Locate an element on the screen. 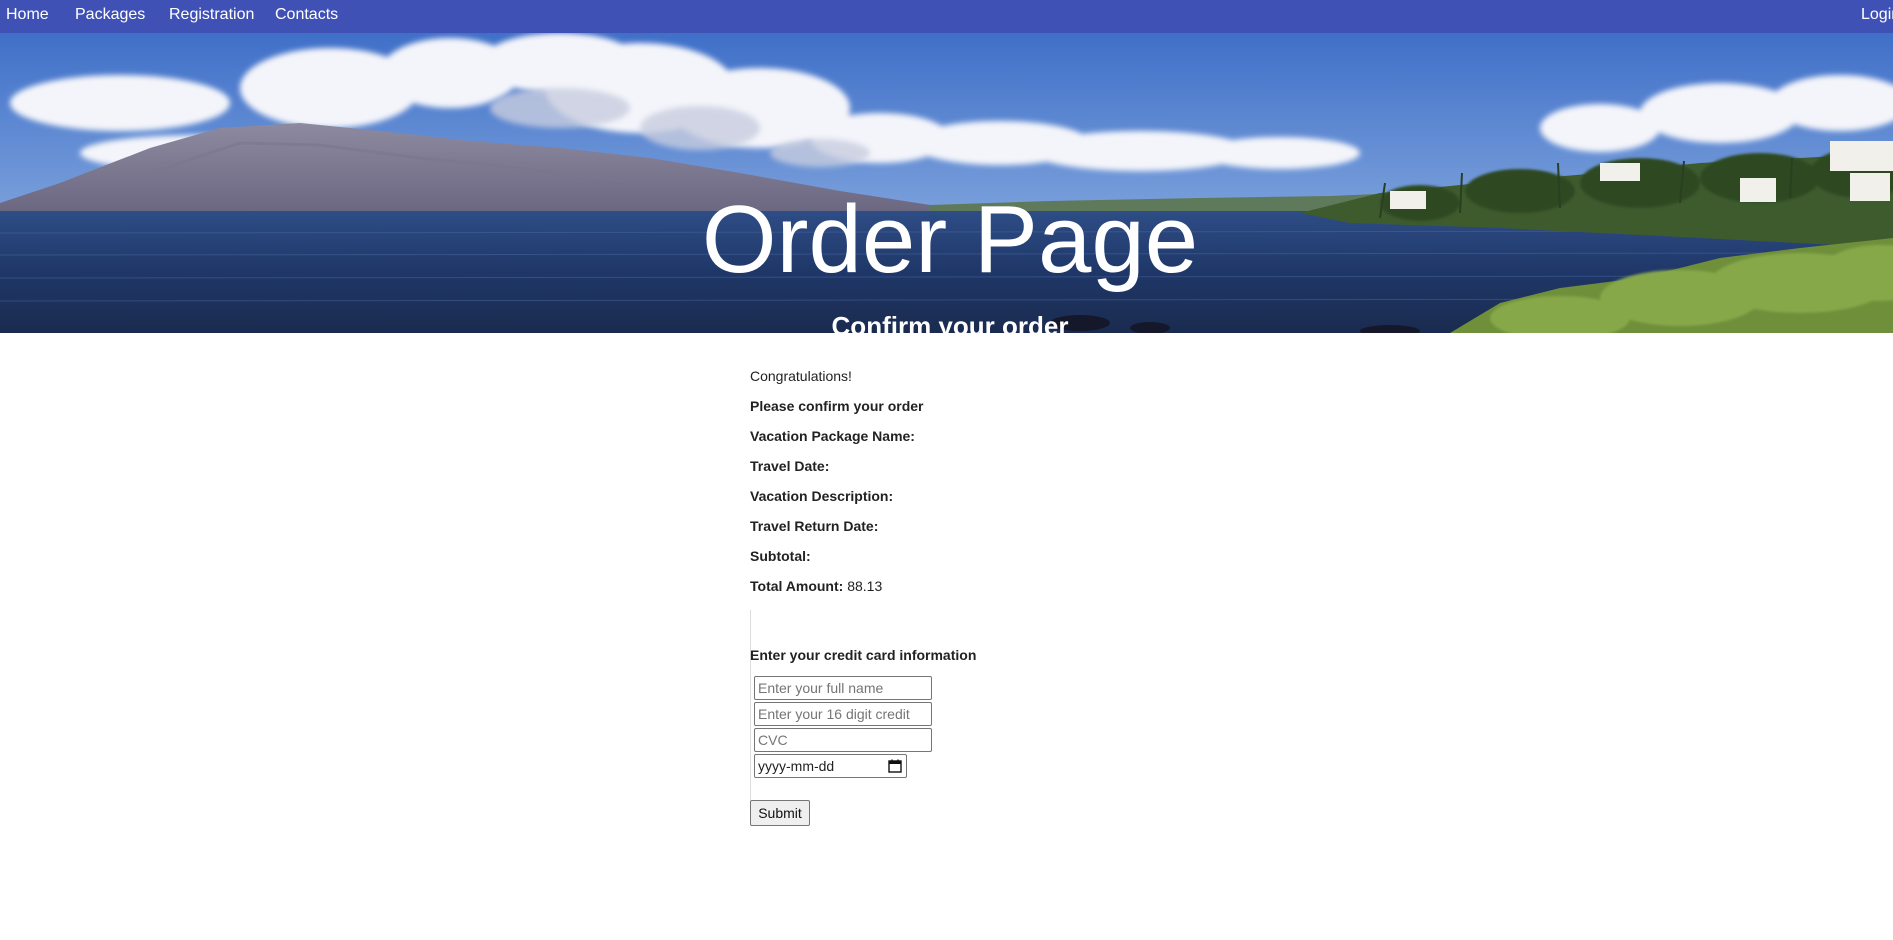 Image resolution: width=1893 pixels, height=940 pixels. expiry-date-input: yyyy-mm-dd is located at coordinates (830, 766).